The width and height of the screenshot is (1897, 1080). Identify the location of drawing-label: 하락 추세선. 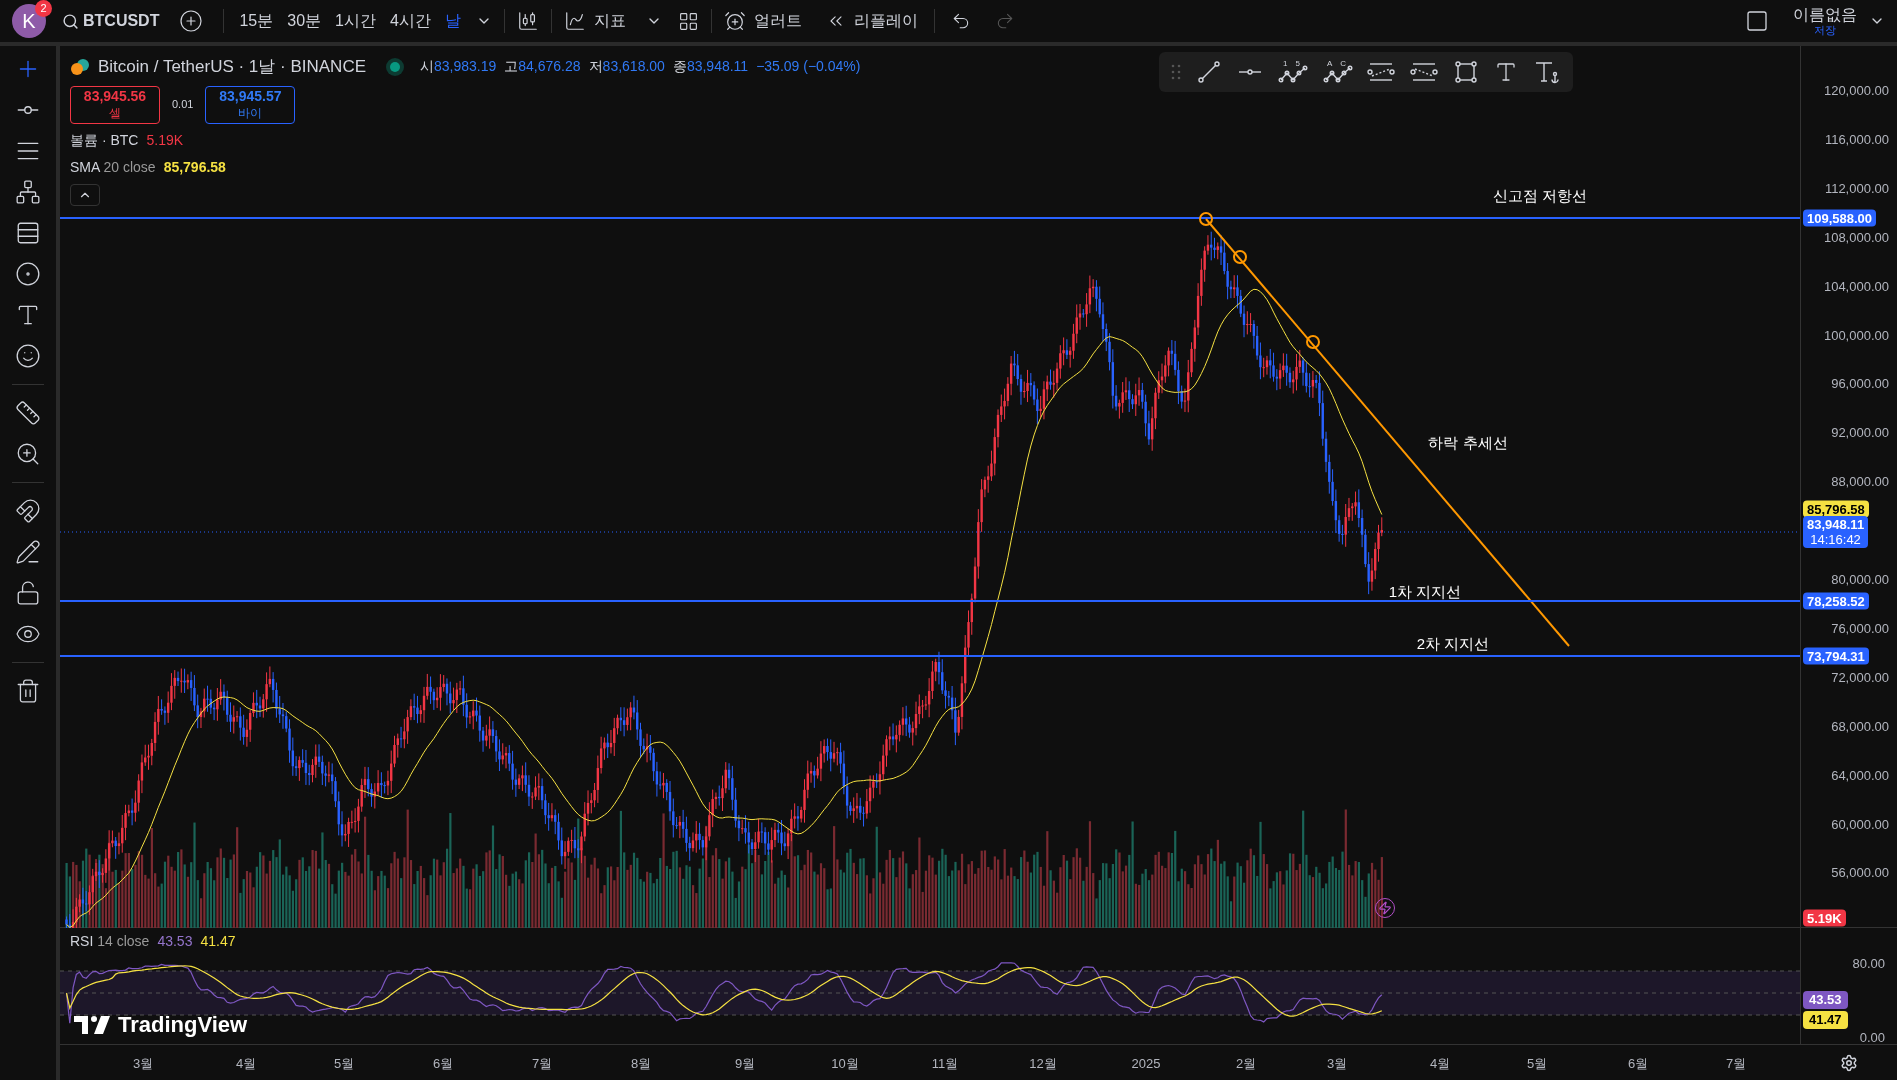
(1468, 442).